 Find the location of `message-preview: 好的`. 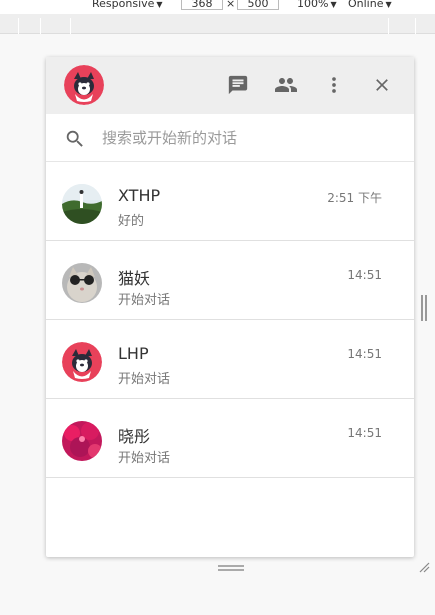

message-preview: 好的 is located at coordinates (131, 221).